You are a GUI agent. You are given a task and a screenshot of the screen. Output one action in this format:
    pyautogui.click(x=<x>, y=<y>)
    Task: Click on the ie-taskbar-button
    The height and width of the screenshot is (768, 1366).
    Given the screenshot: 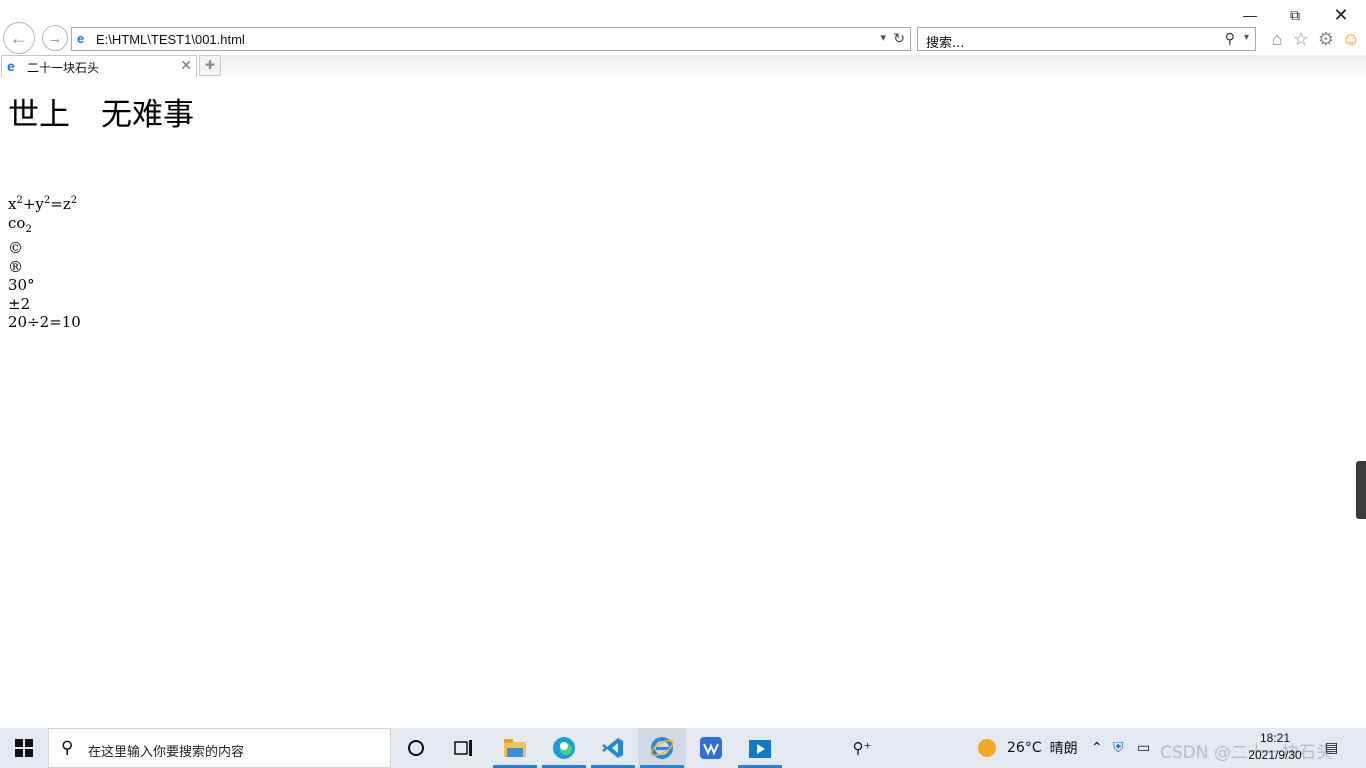 What is the action you would take?
    pyautogui.click(x=662, y=748)
    